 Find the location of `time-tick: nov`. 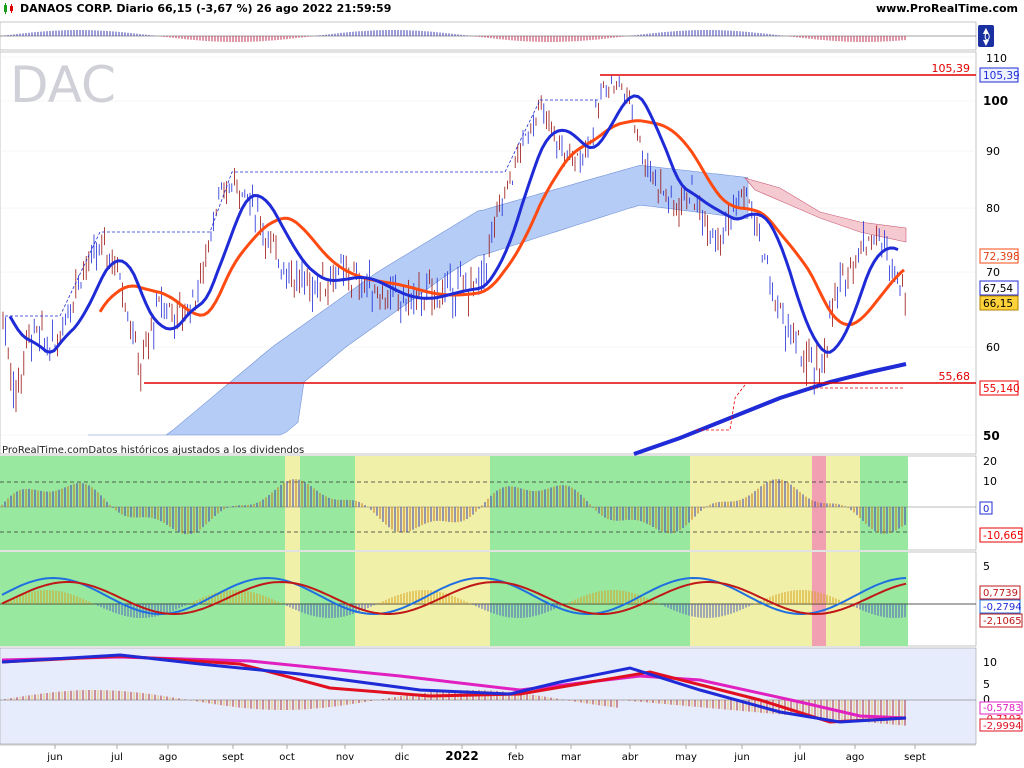

time-tick: nov is located at coordinates (345, 757).